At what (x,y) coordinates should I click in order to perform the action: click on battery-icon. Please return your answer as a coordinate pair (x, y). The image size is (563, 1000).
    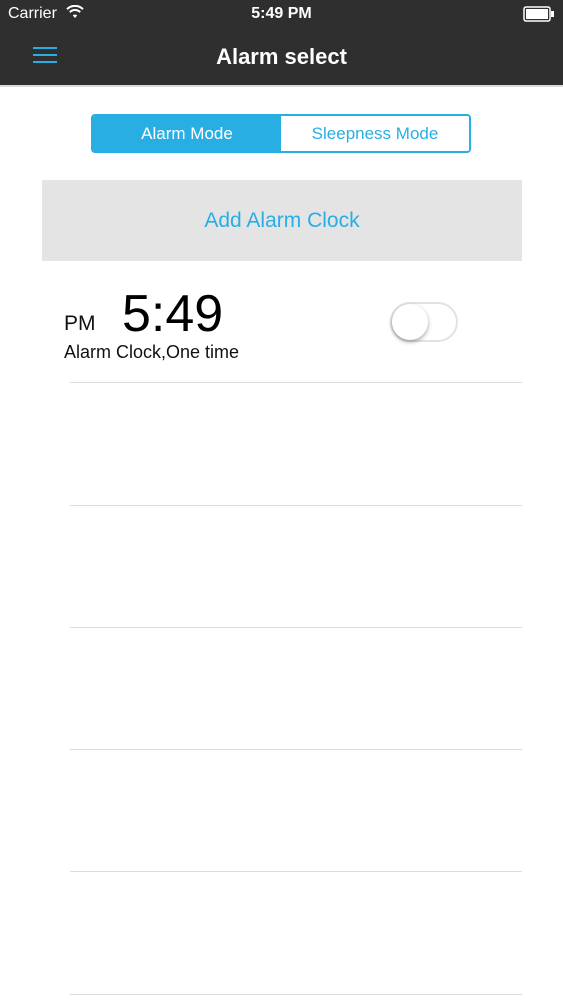
    Looking at the image, I should click on (538, 14).